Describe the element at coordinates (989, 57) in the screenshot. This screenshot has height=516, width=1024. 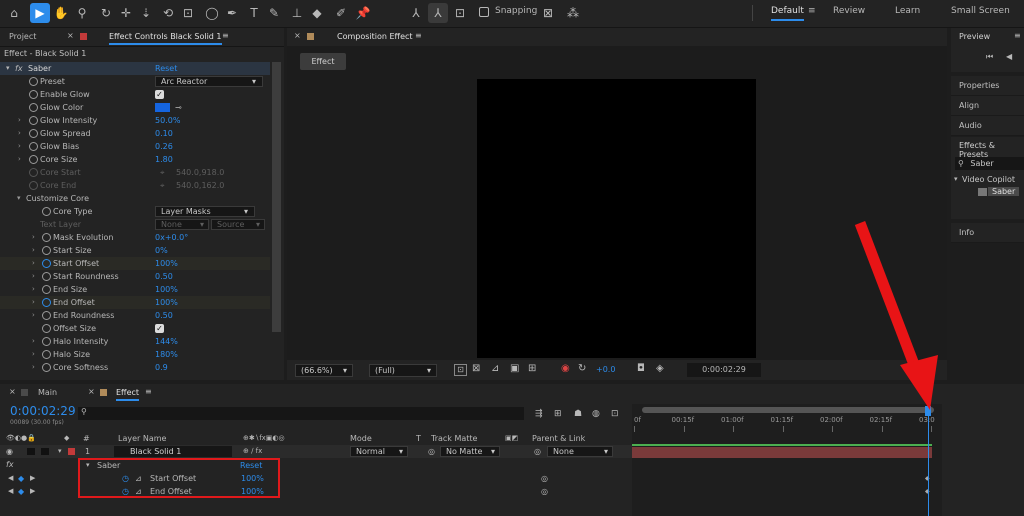
I see `first-frame-icon: ⏮` at that location.